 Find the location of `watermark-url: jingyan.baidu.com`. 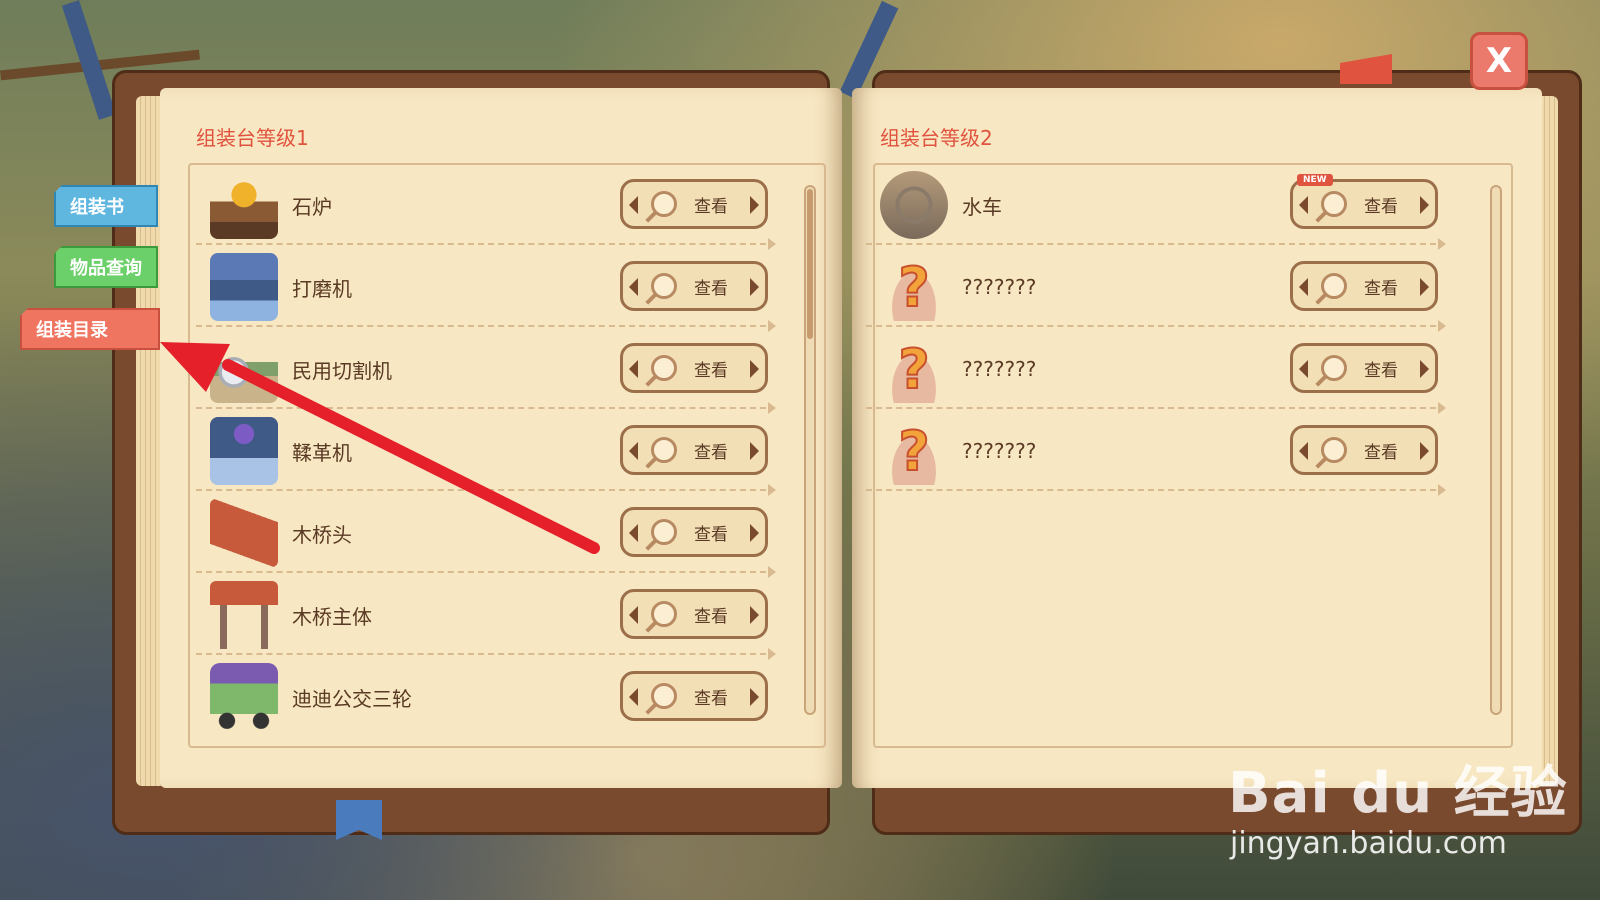

watermark-url: jingyan.baidu.com is located at coordinates (1368, 843).